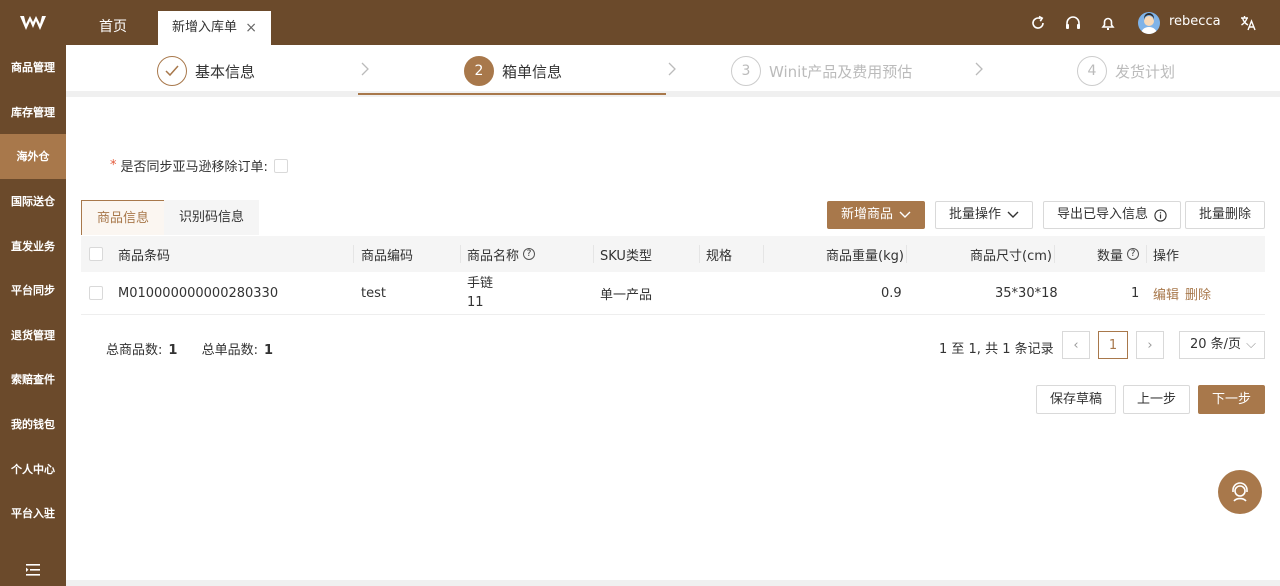  I want to click on tab-product-info: 商品信息, so click(123, 217).